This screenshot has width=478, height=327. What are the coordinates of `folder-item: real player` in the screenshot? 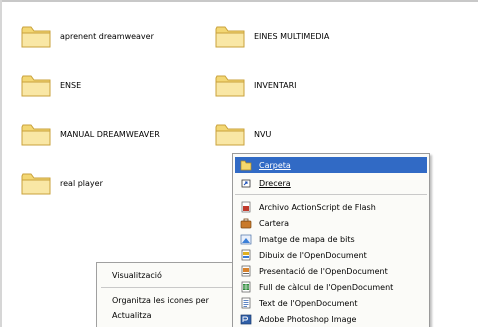 It's located at (61, 183).